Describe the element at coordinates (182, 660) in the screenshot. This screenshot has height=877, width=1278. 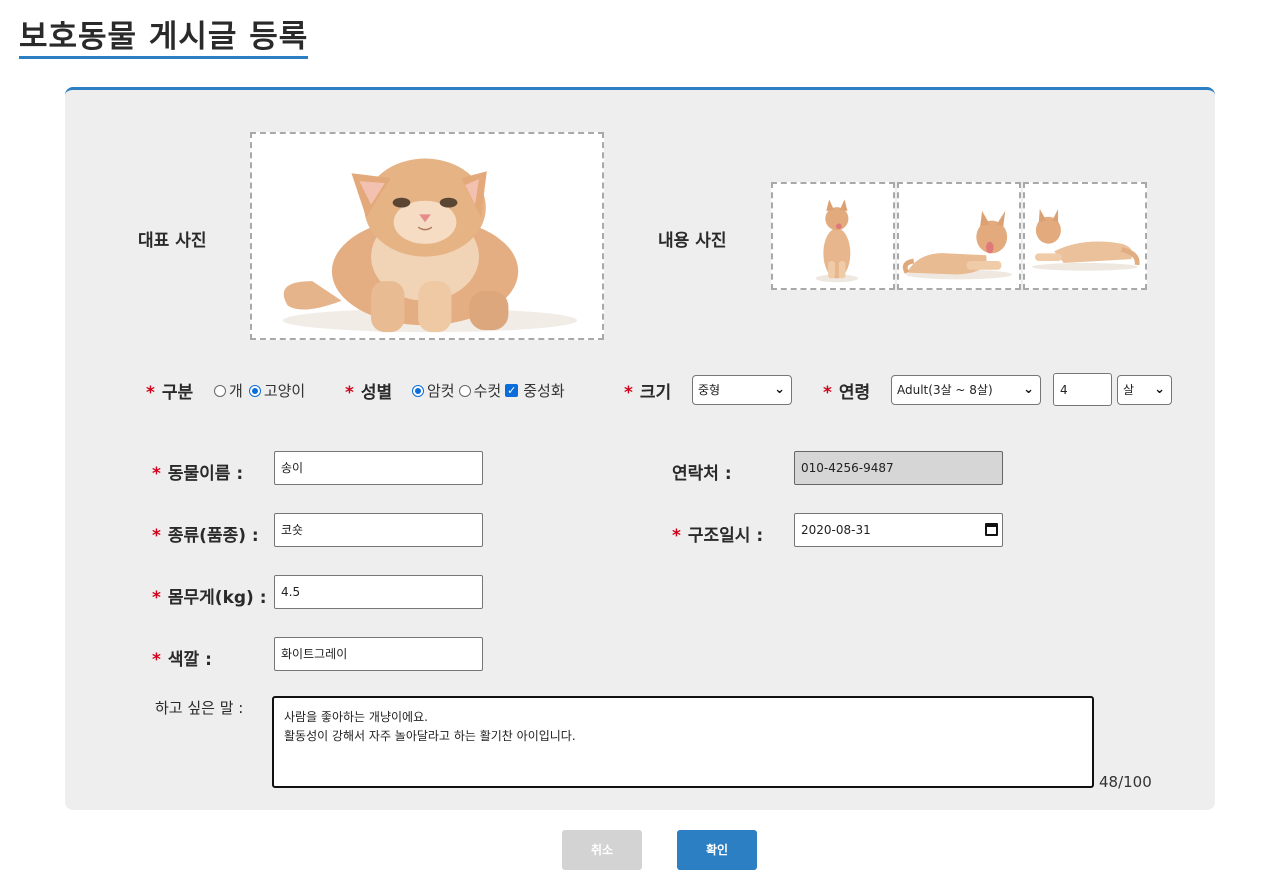
I see `color-label: * 색깔 :` at that location.